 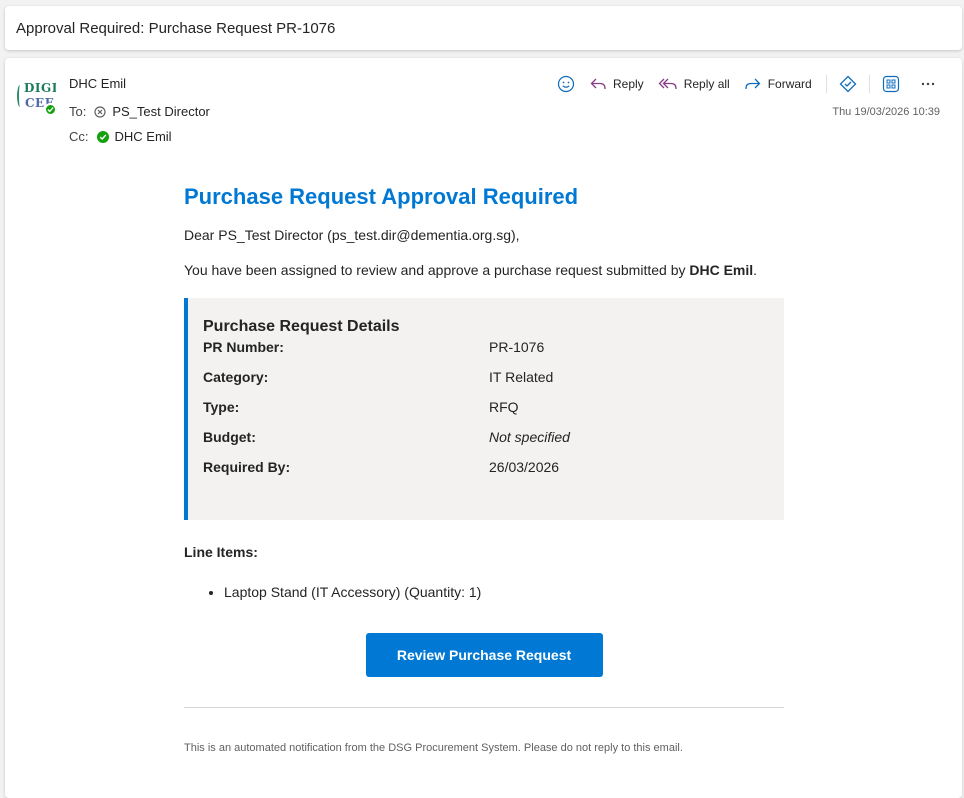 I want to click on to-label: To:, so click(x=78, y=111).